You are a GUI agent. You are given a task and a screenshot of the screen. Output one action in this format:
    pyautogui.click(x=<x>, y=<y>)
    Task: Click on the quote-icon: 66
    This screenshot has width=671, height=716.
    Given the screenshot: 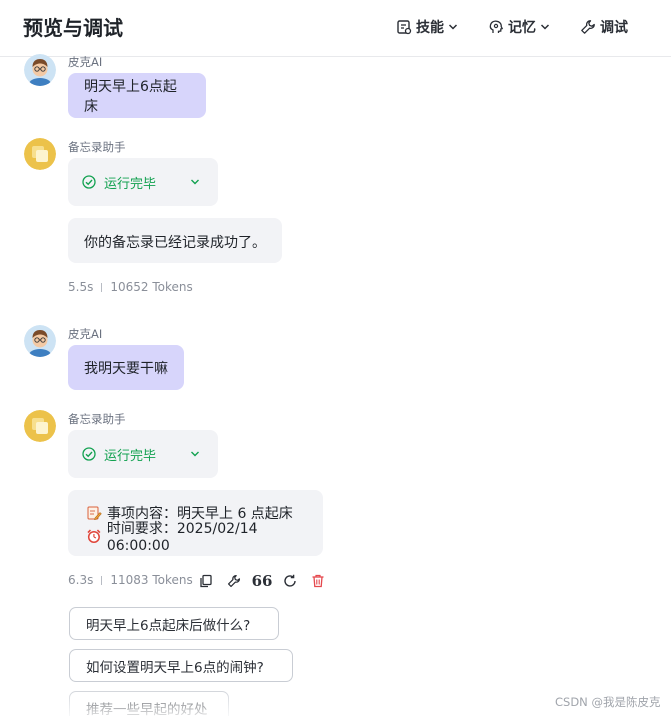 What is the action you would take?
    pyautogui.click(x=262, y=581)
    